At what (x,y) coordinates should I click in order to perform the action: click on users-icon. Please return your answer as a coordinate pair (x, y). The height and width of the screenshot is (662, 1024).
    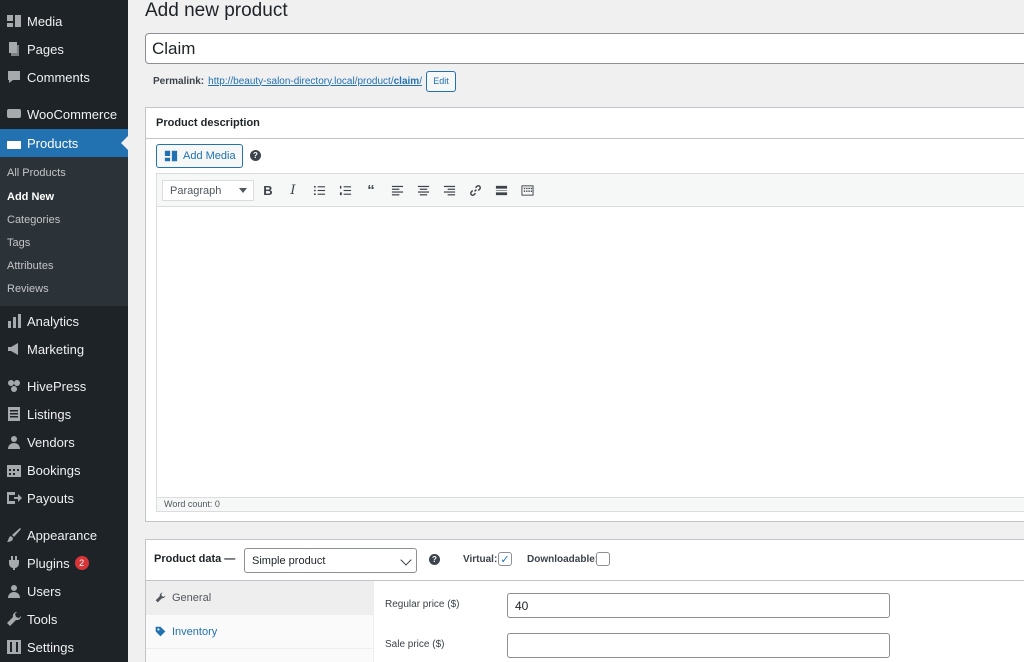
    Looking at the image, I should click on (14, 591).